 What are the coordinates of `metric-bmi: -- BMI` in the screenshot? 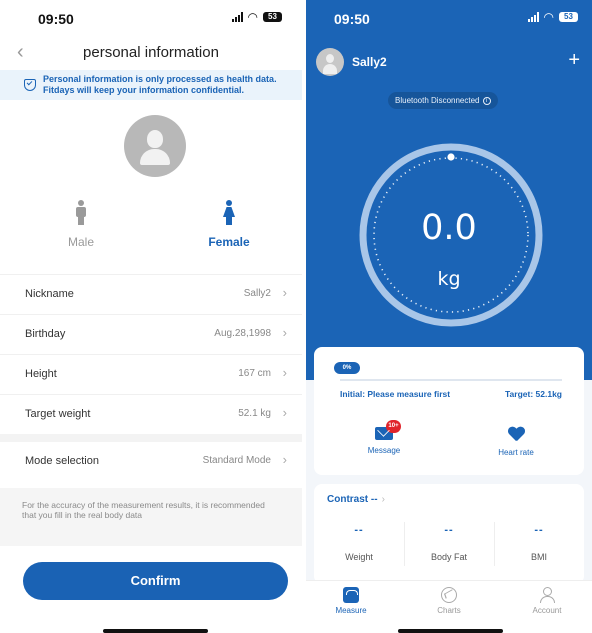 It's located at (539, 543).